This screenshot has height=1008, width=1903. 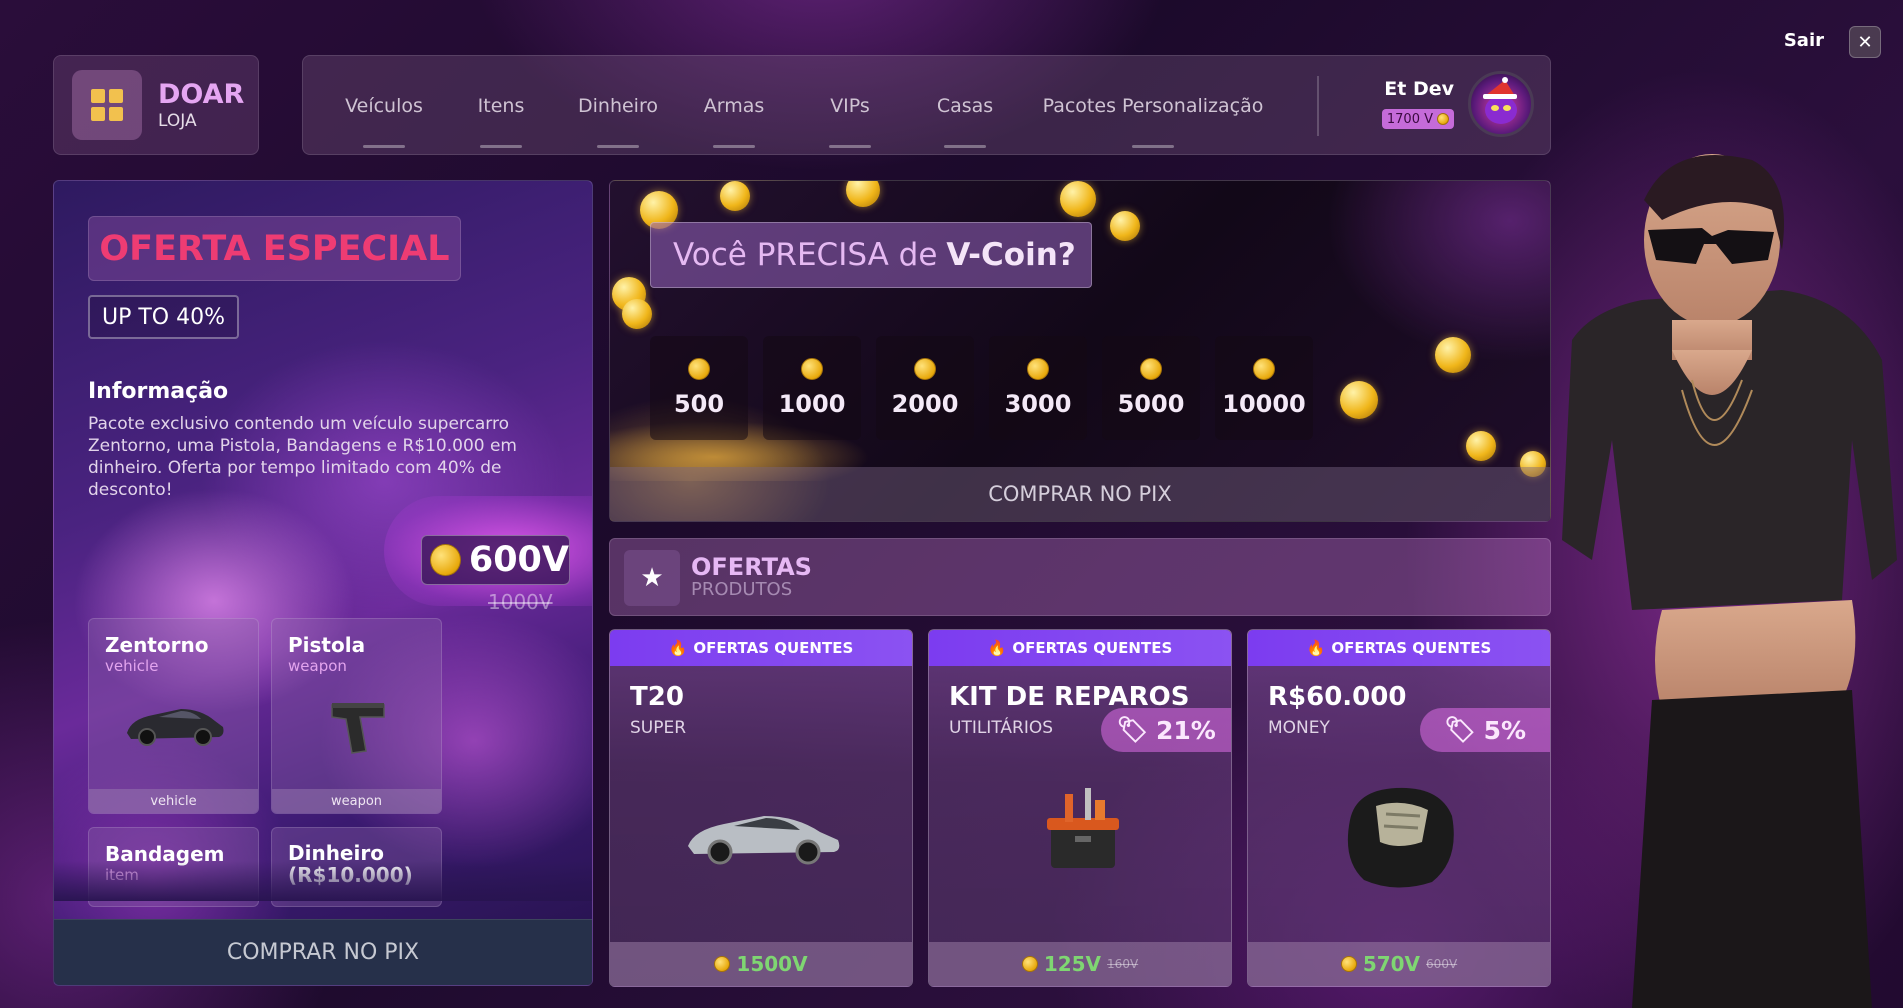 What do you see at coordinates (1505, 730) in the screenshot?
I see `discount-value: 5%` at bounding box center [1505, 730].